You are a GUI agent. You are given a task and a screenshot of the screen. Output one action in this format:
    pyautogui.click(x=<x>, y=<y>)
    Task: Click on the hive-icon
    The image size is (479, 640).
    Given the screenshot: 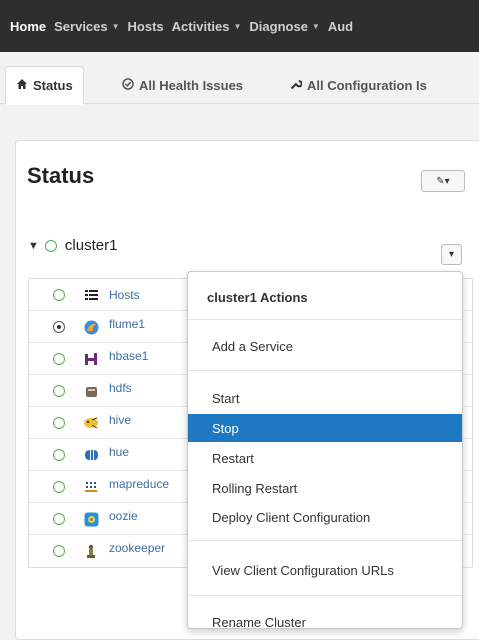 What is the action you would take?
    pyautogui.click(x=91, y=423)
    